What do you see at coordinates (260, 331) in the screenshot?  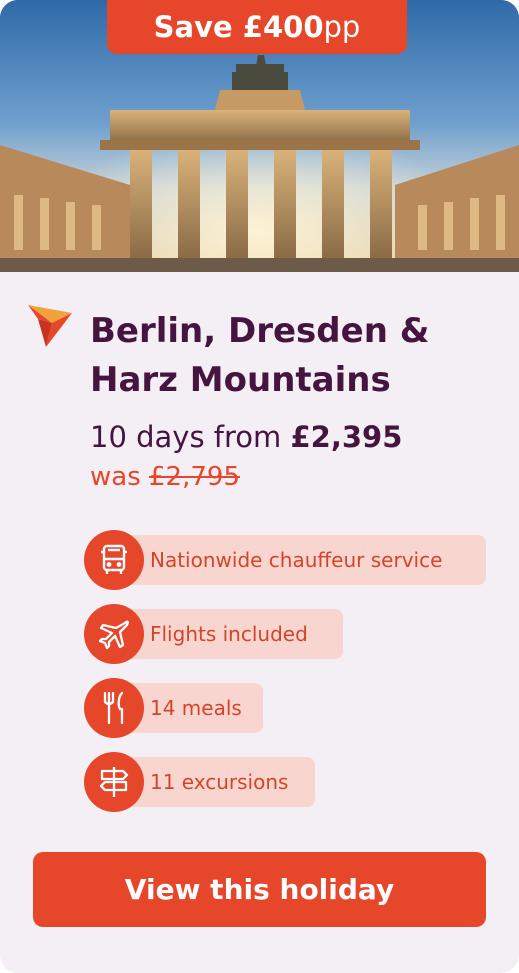 I see `holiday-title-line-1: Berlin, Dresden &` at bounding box center [260, 331].